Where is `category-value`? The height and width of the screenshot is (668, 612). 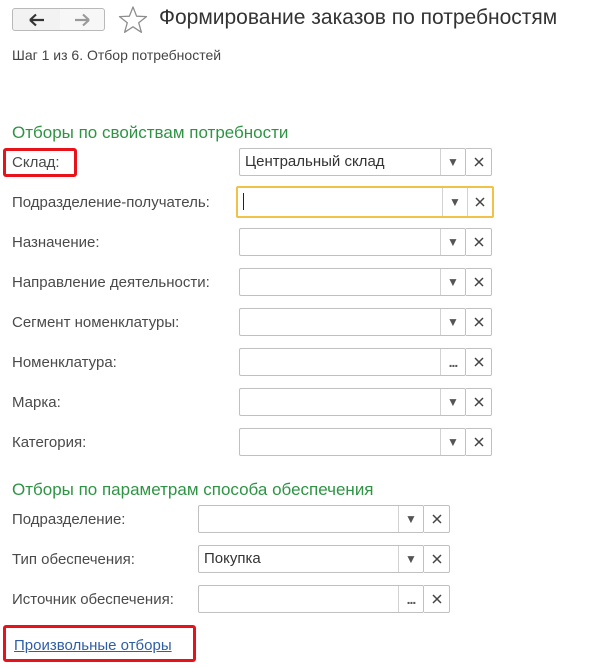
category-value is located at coordinates (340, 442).